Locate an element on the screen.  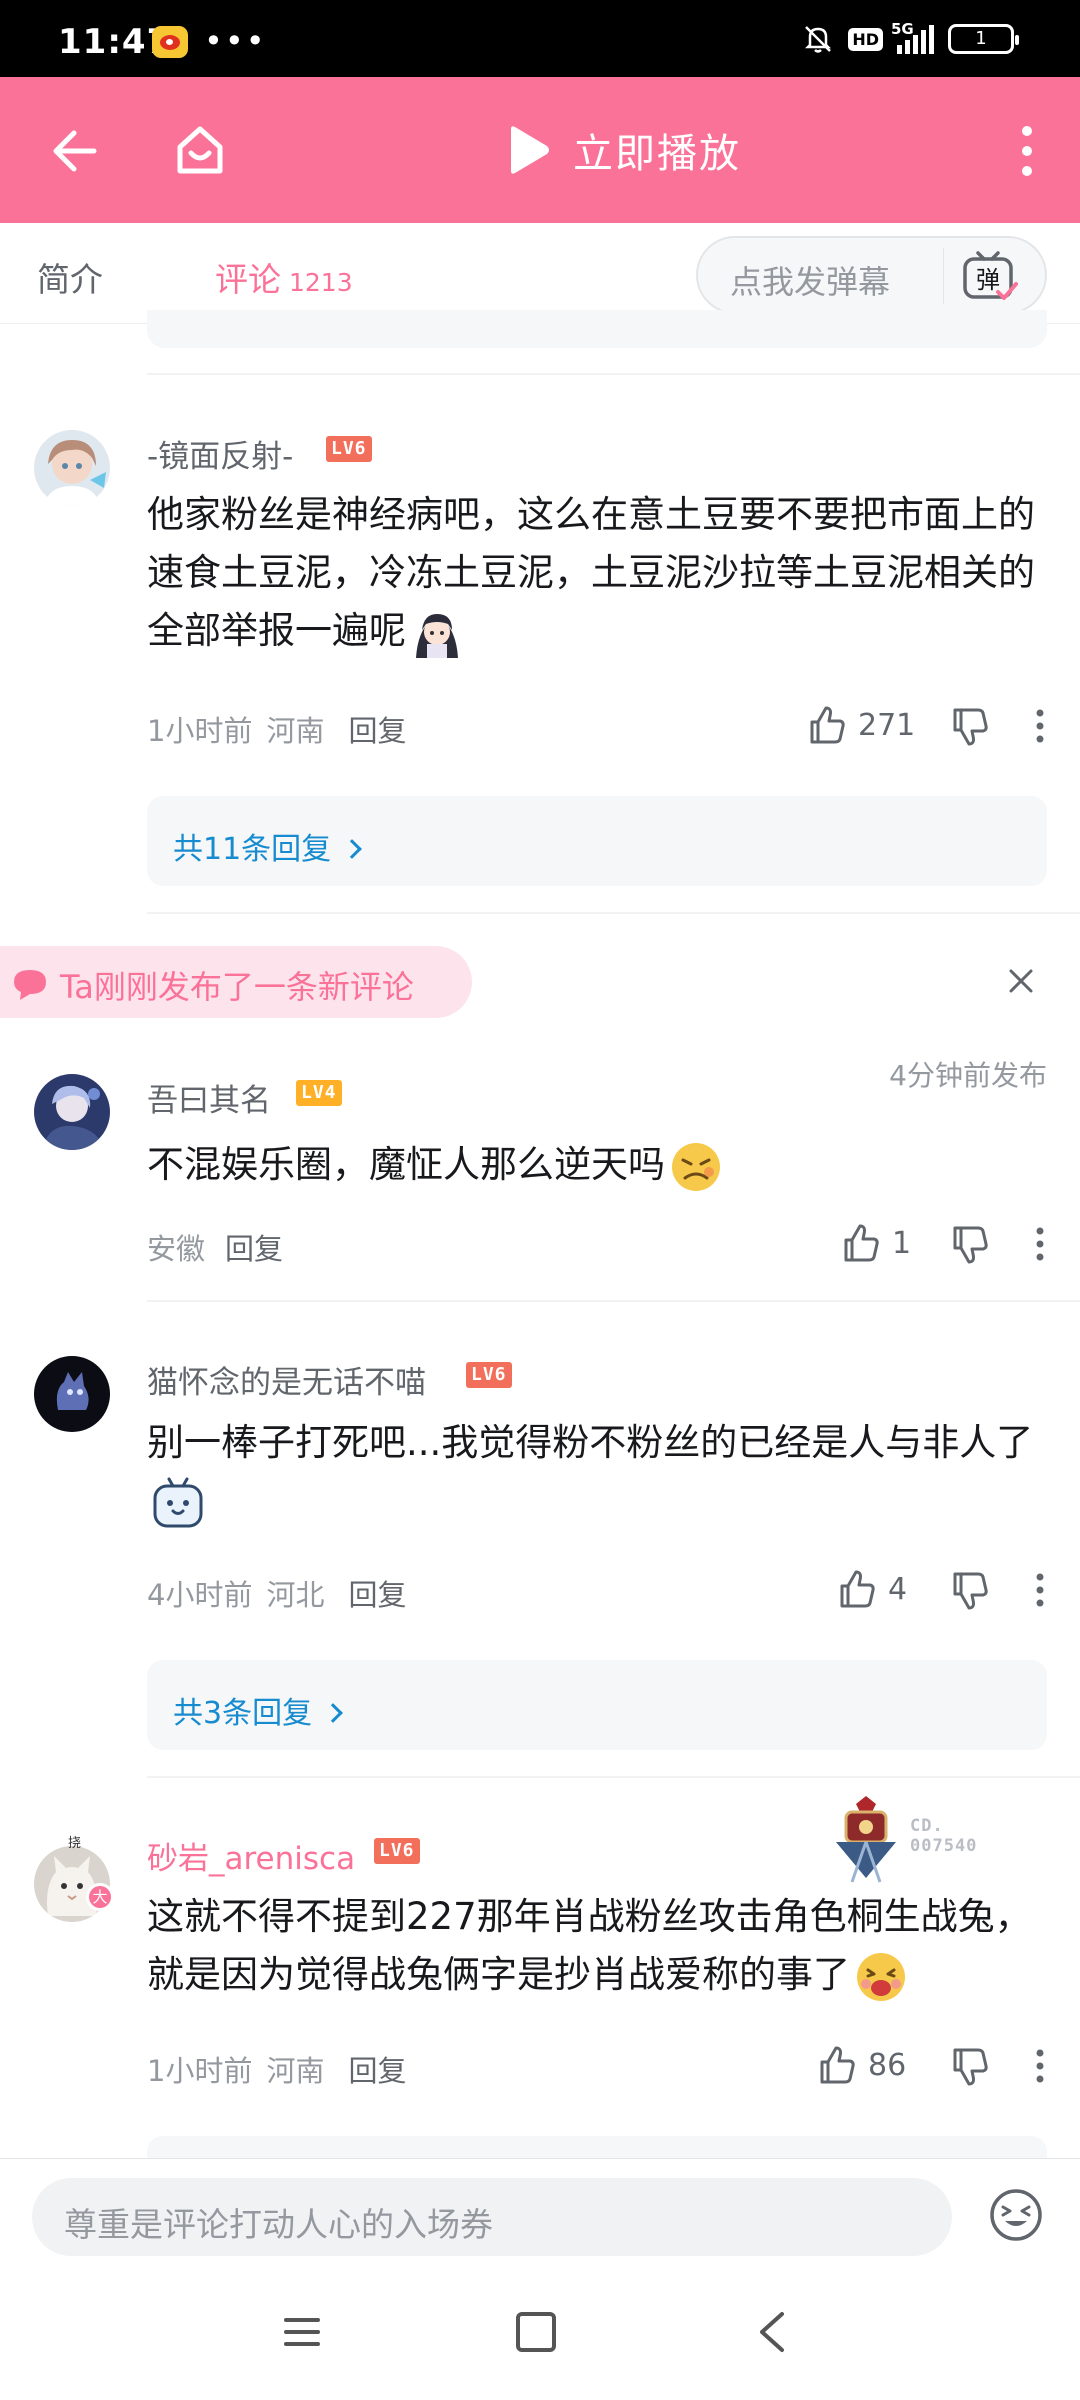
status-bar: 11:47 ••• HD 5G 1 is located at coordinates (540, 38).